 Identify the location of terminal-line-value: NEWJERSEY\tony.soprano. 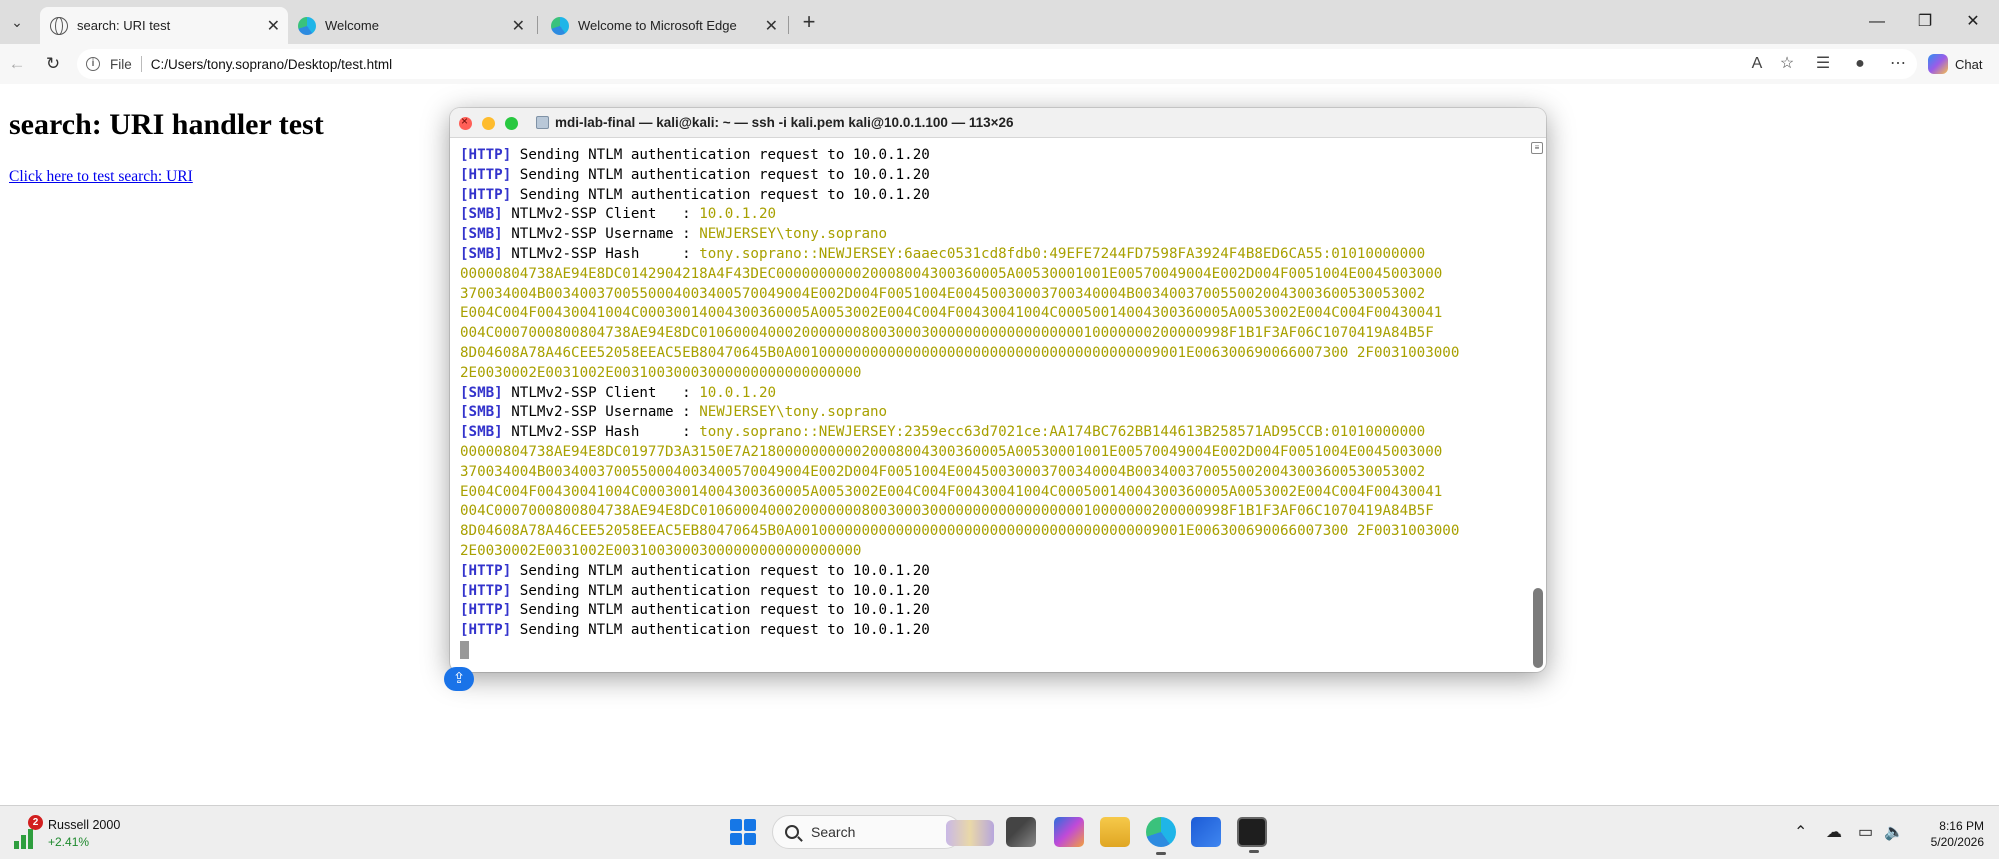
(793, 412).